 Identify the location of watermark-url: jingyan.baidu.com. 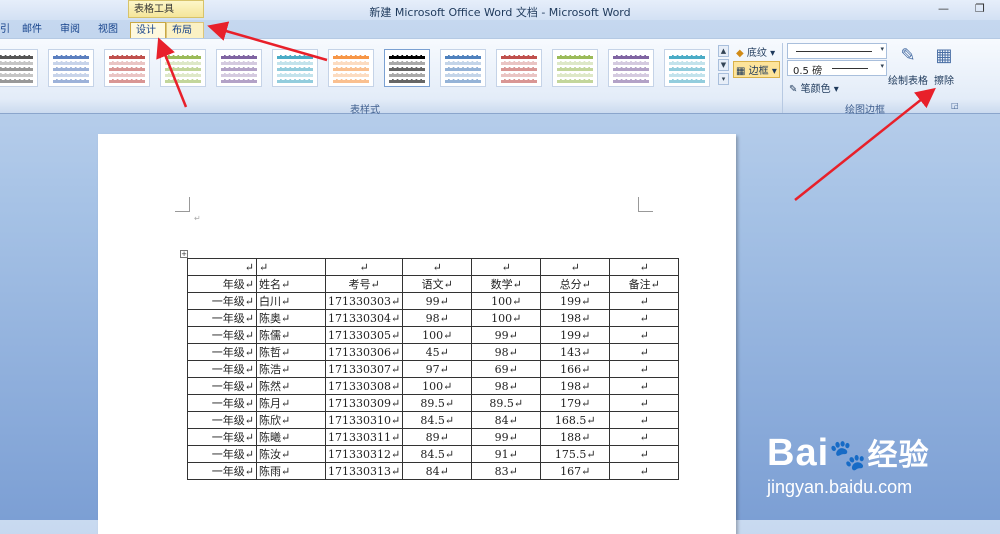
(840, 487).